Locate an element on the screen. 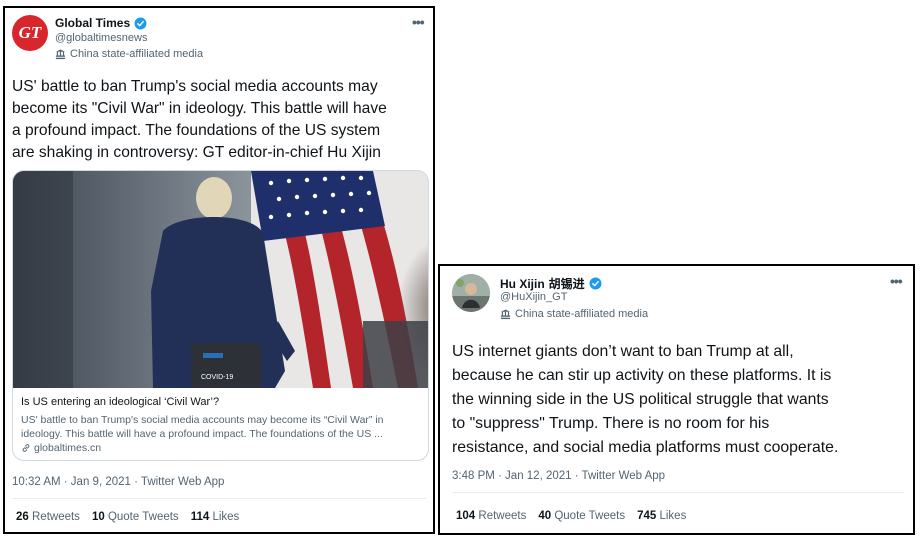 This screenshot has height=540, width=922. avatar is located at coordinates (471, 293).